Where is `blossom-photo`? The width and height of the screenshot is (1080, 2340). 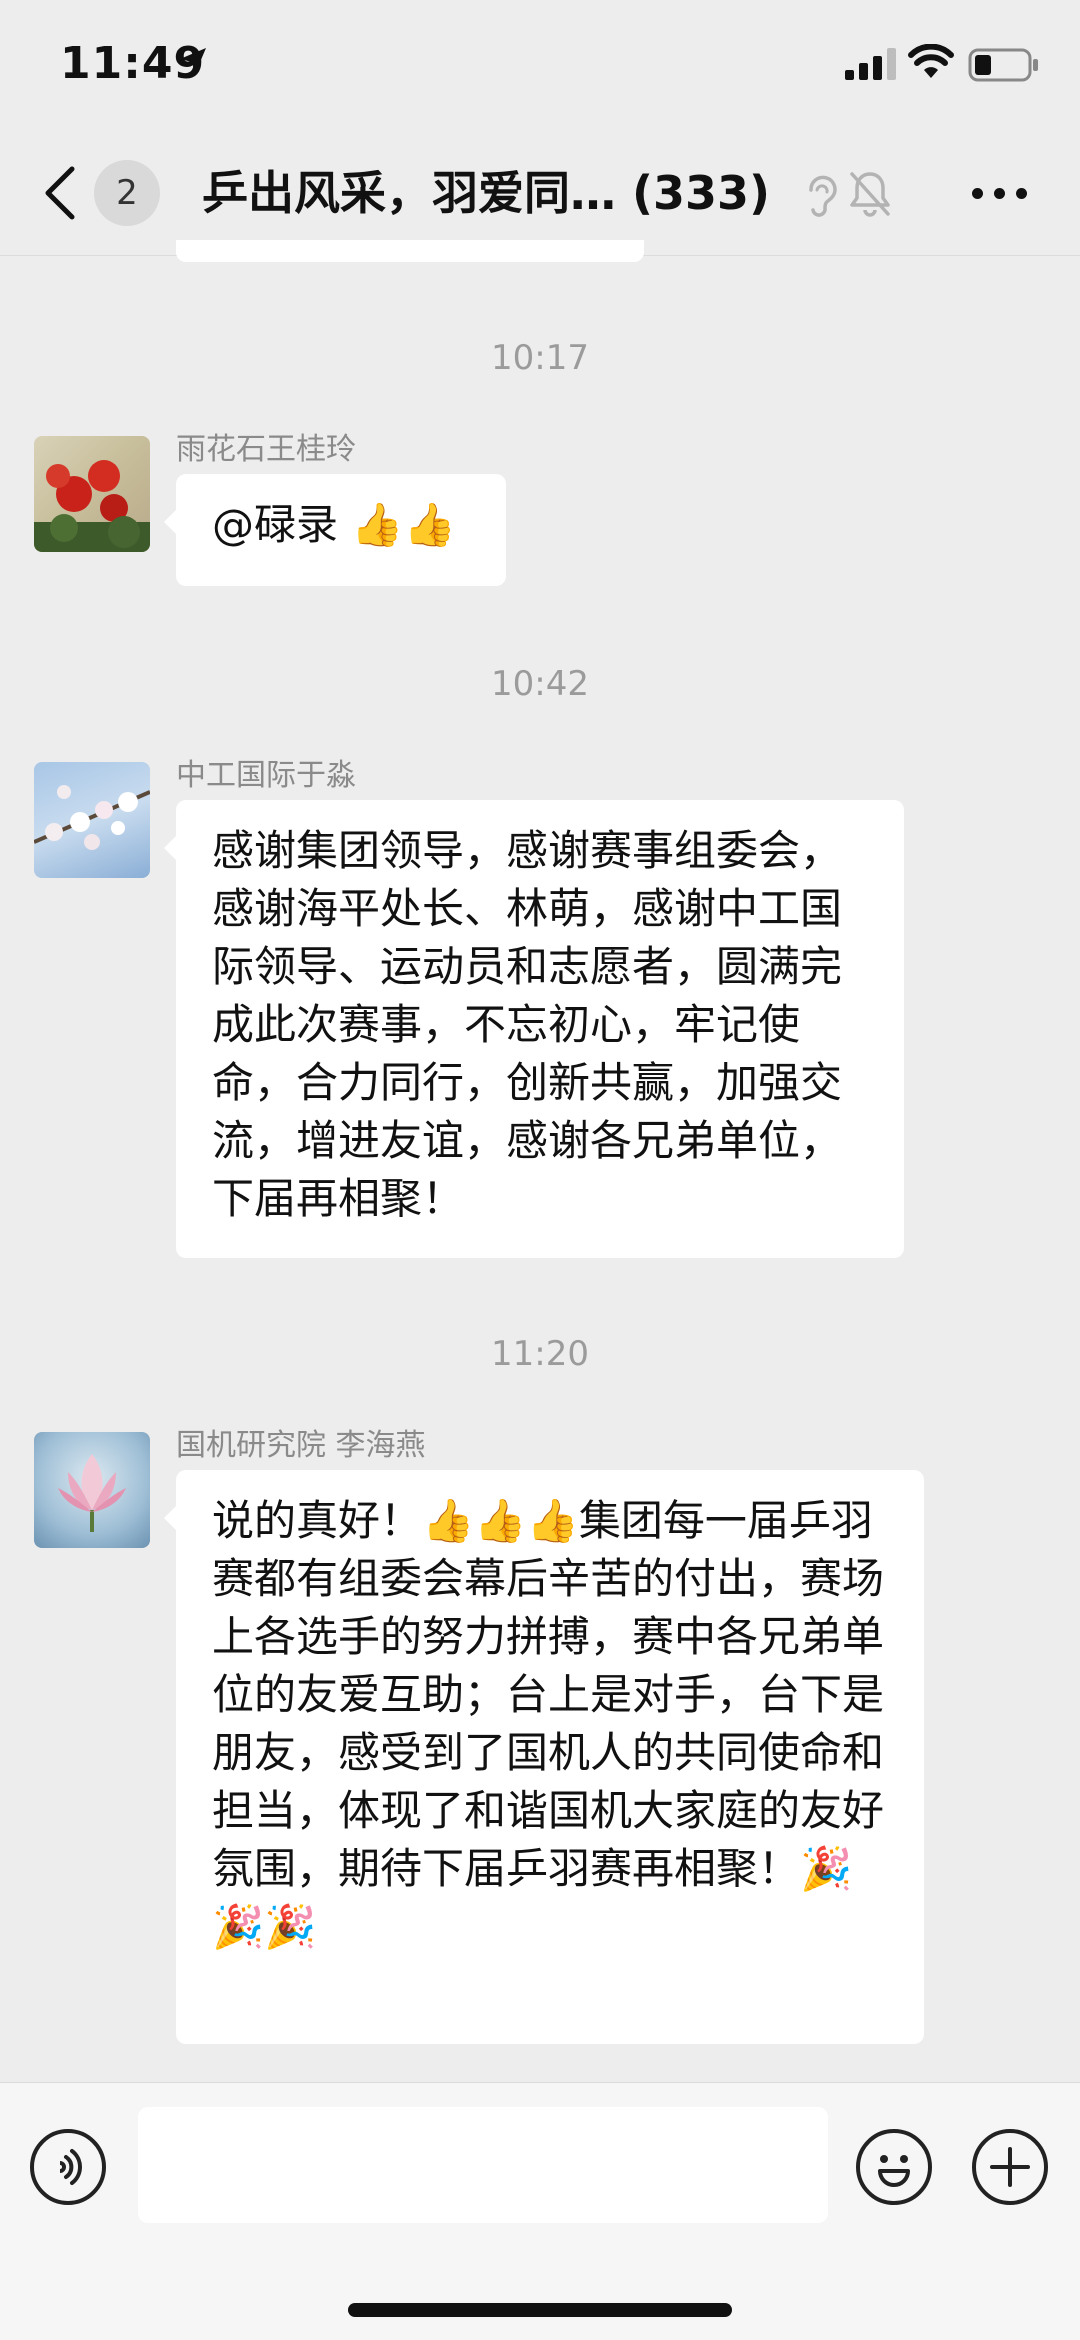
blossom-photo is located at coordinates (92, 817).